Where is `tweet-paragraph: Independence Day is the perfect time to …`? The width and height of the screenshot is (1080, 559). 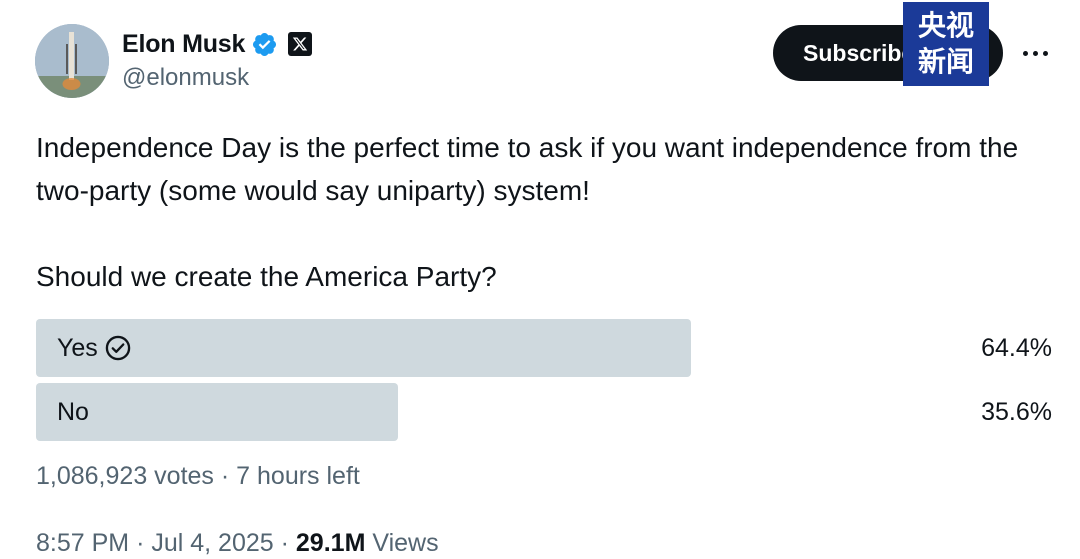 tweet-paragraph: Independence Day is the perfect time to … is located at coordinates (527, 169).